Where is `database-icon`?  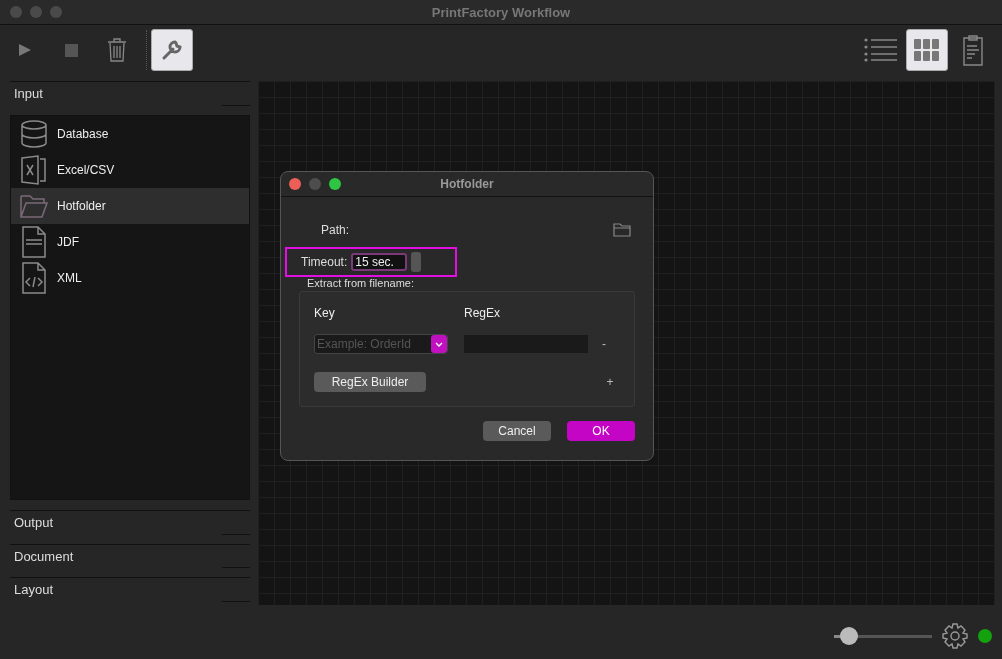
database-icon is located at coordinates (34, 133).